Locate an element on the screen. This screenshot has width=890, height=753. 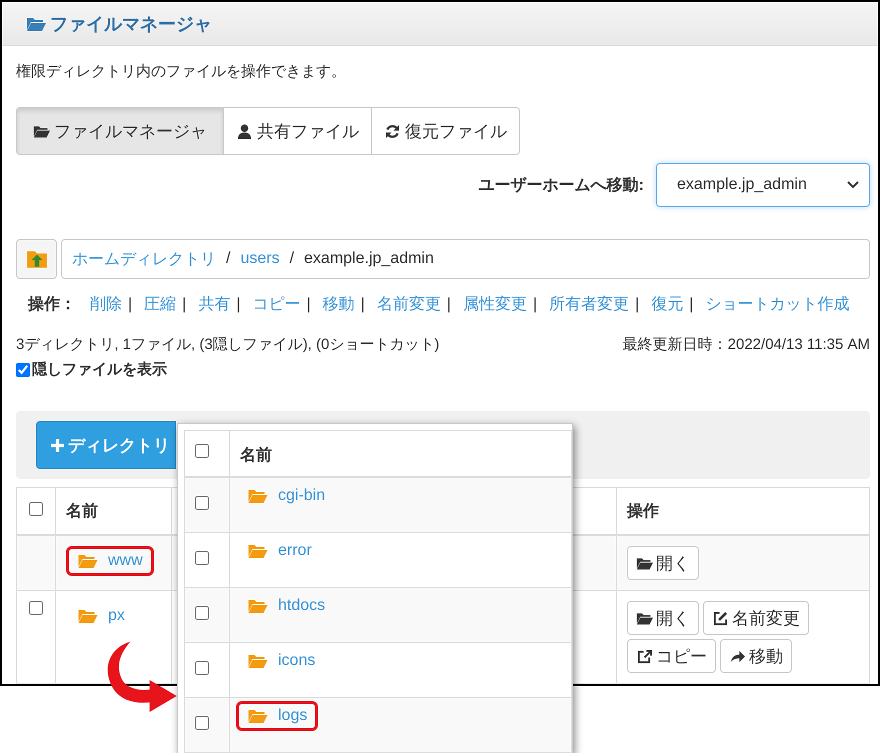
row-action-button: 名前変更 is located at coordinates (756, 618).